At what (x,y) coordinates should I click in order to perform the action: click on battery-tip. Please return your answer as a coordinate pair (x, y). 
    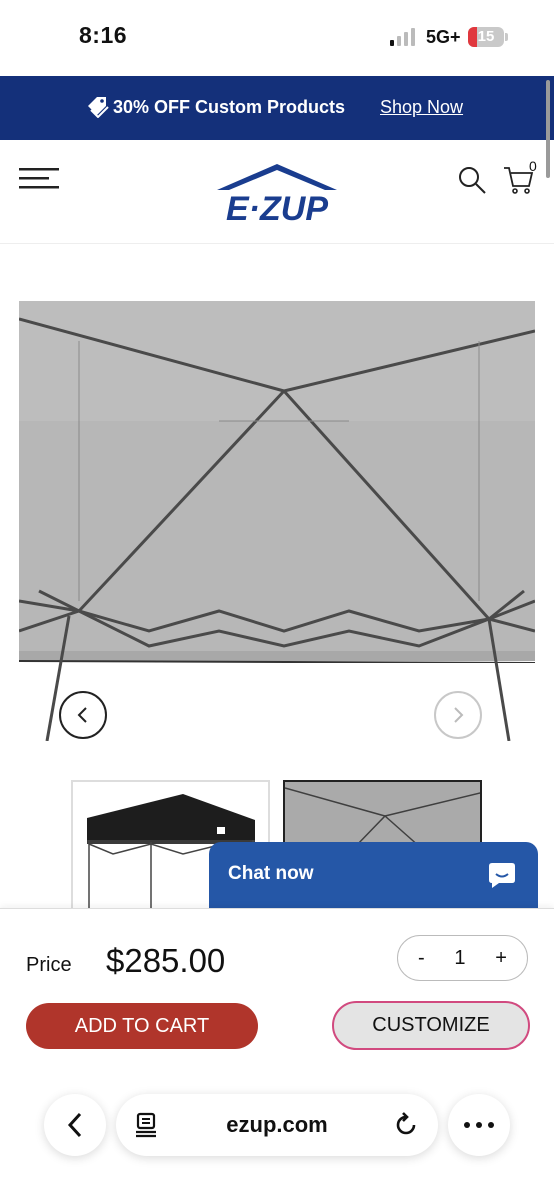
    Looking at the image, I should click on (506, 37).